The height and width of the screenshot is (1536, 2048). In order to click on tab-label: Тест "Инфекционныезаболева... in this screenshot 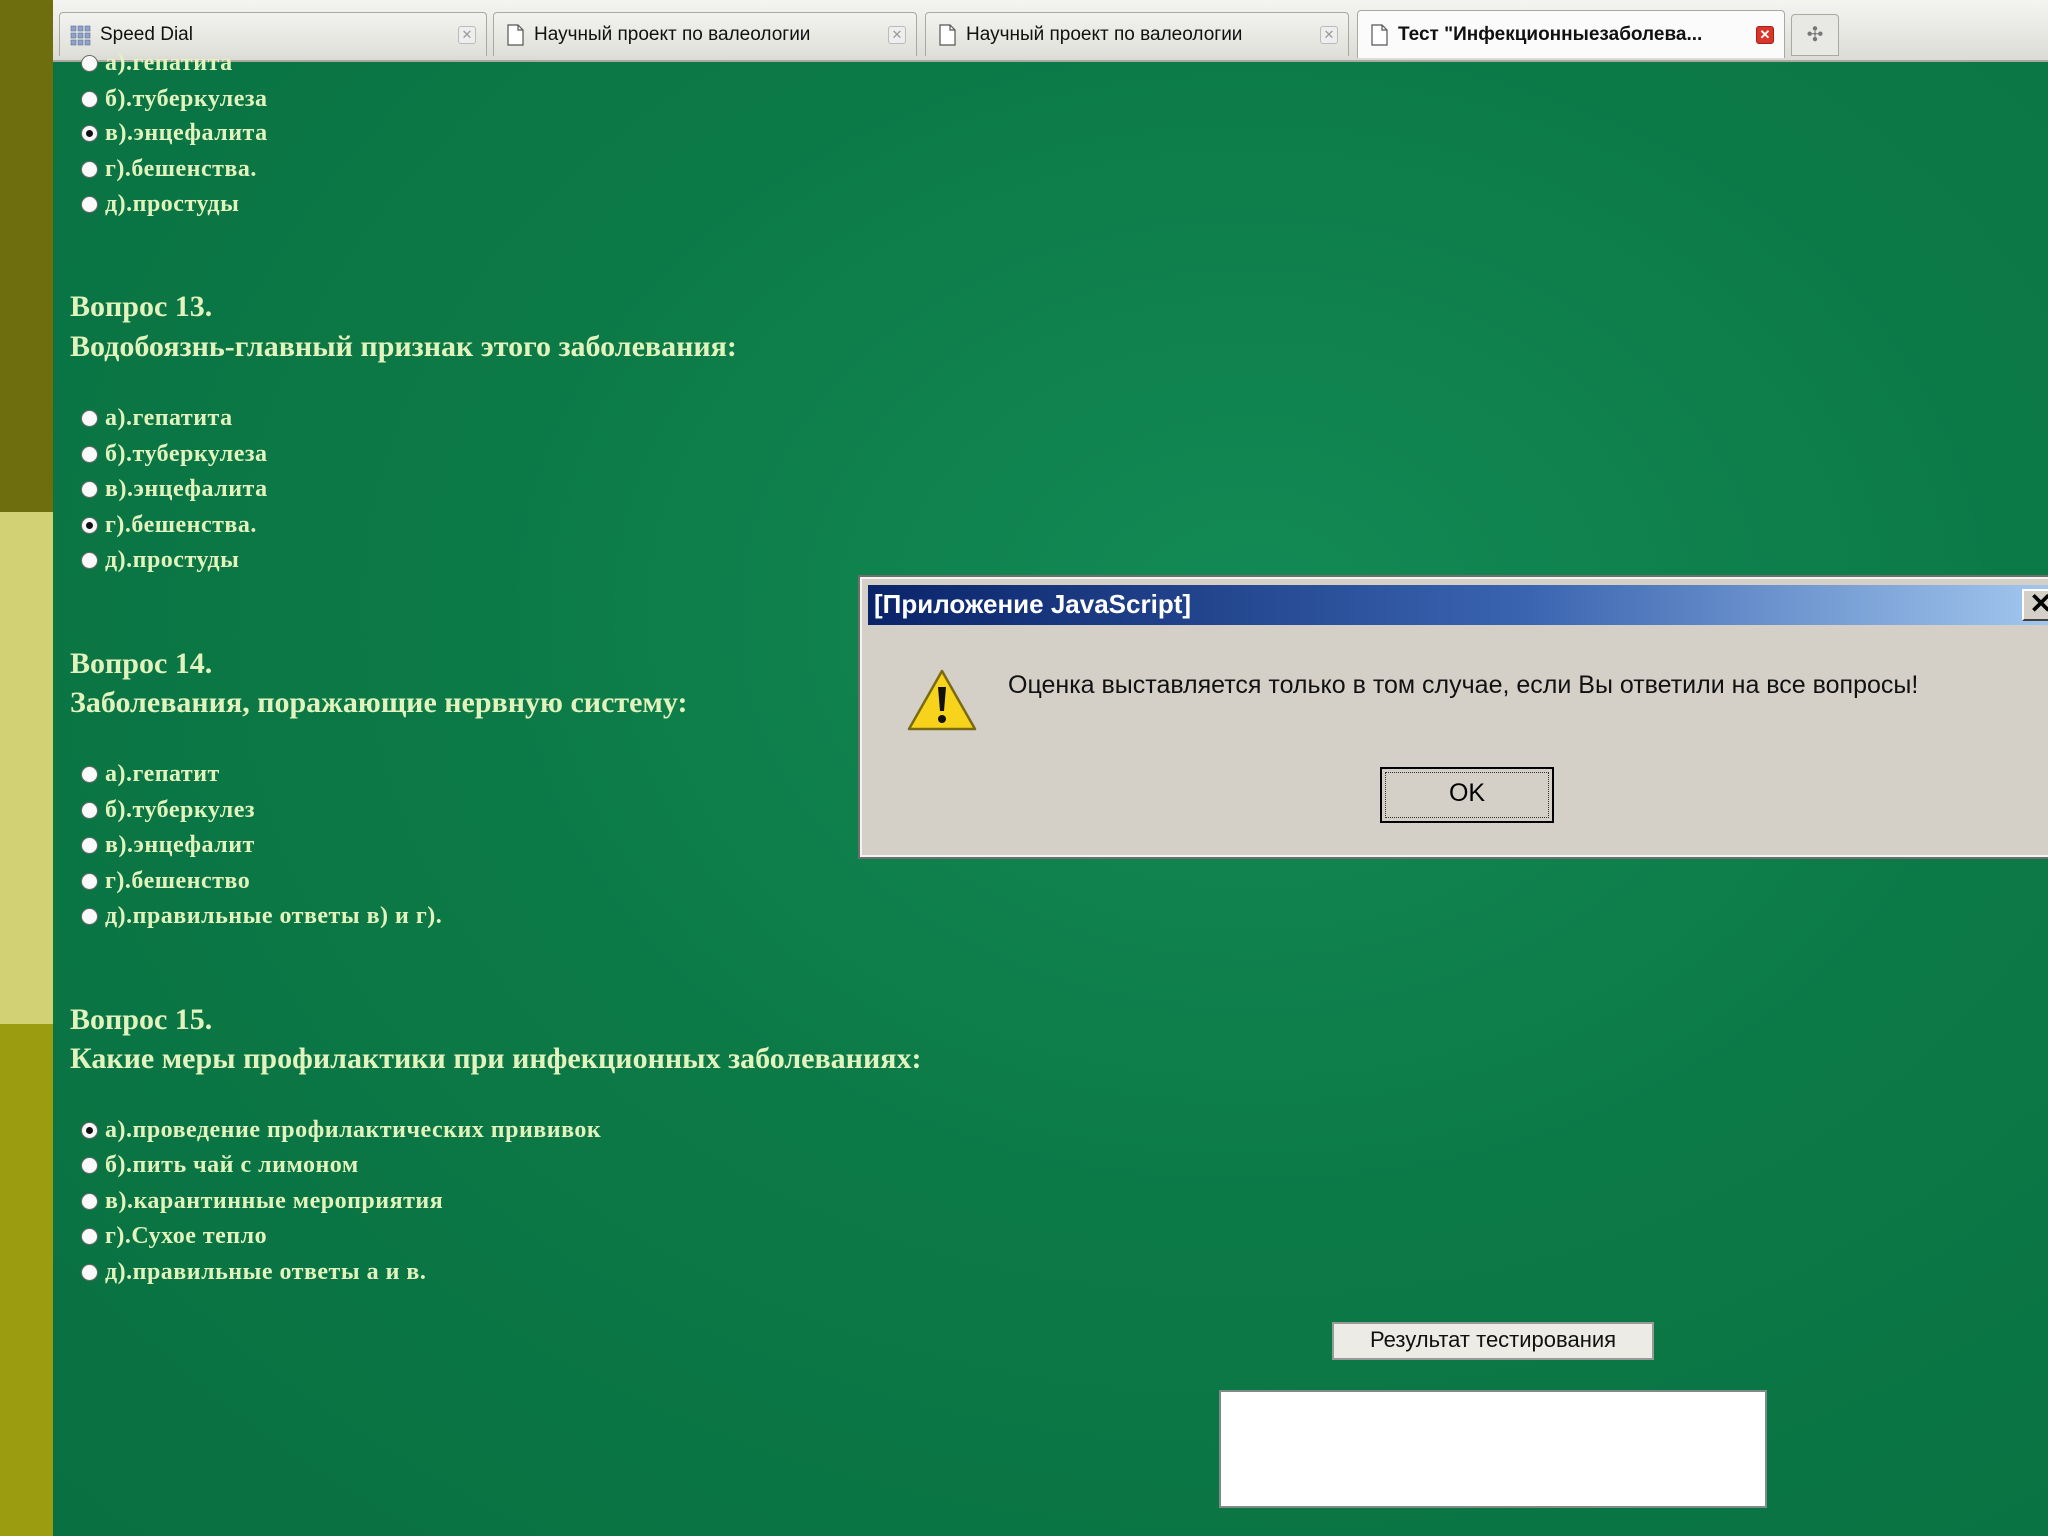, I will do `click(1550, 34)`.